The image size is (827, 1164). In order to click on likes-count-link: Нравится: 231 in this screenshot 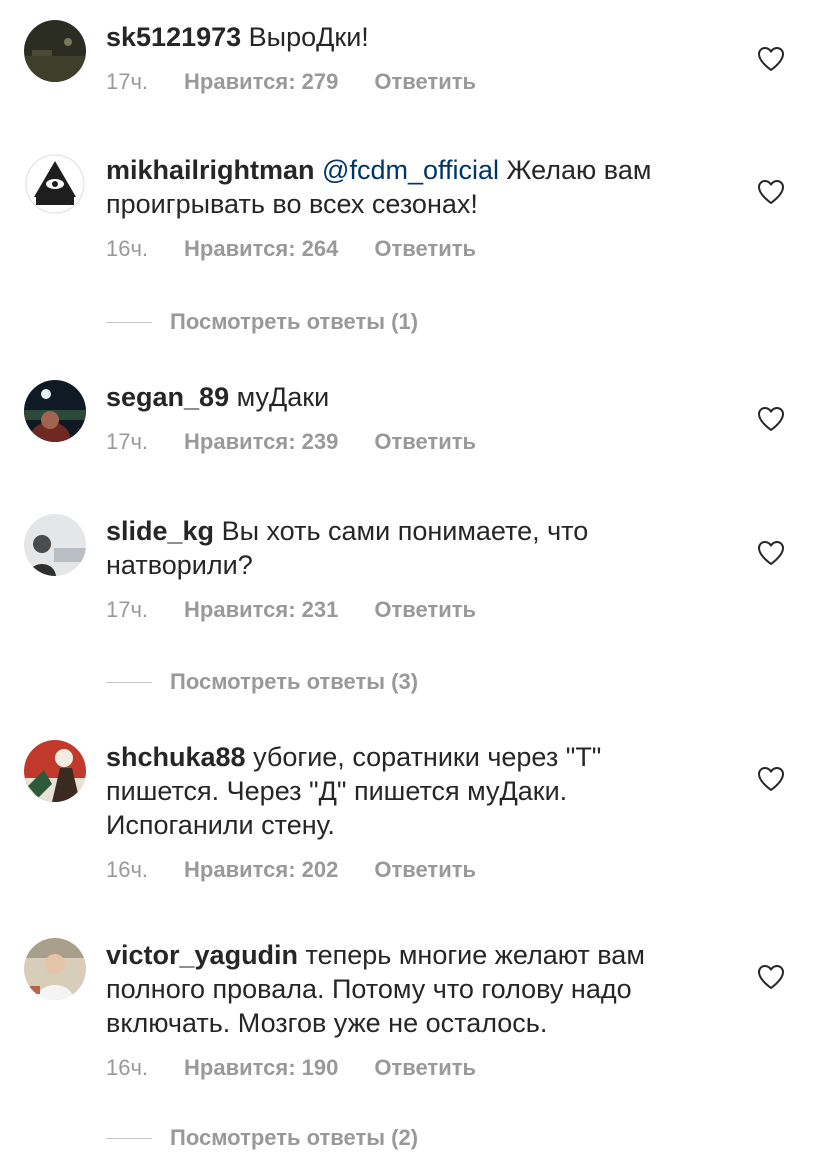, I will do `click(261, 610)`.